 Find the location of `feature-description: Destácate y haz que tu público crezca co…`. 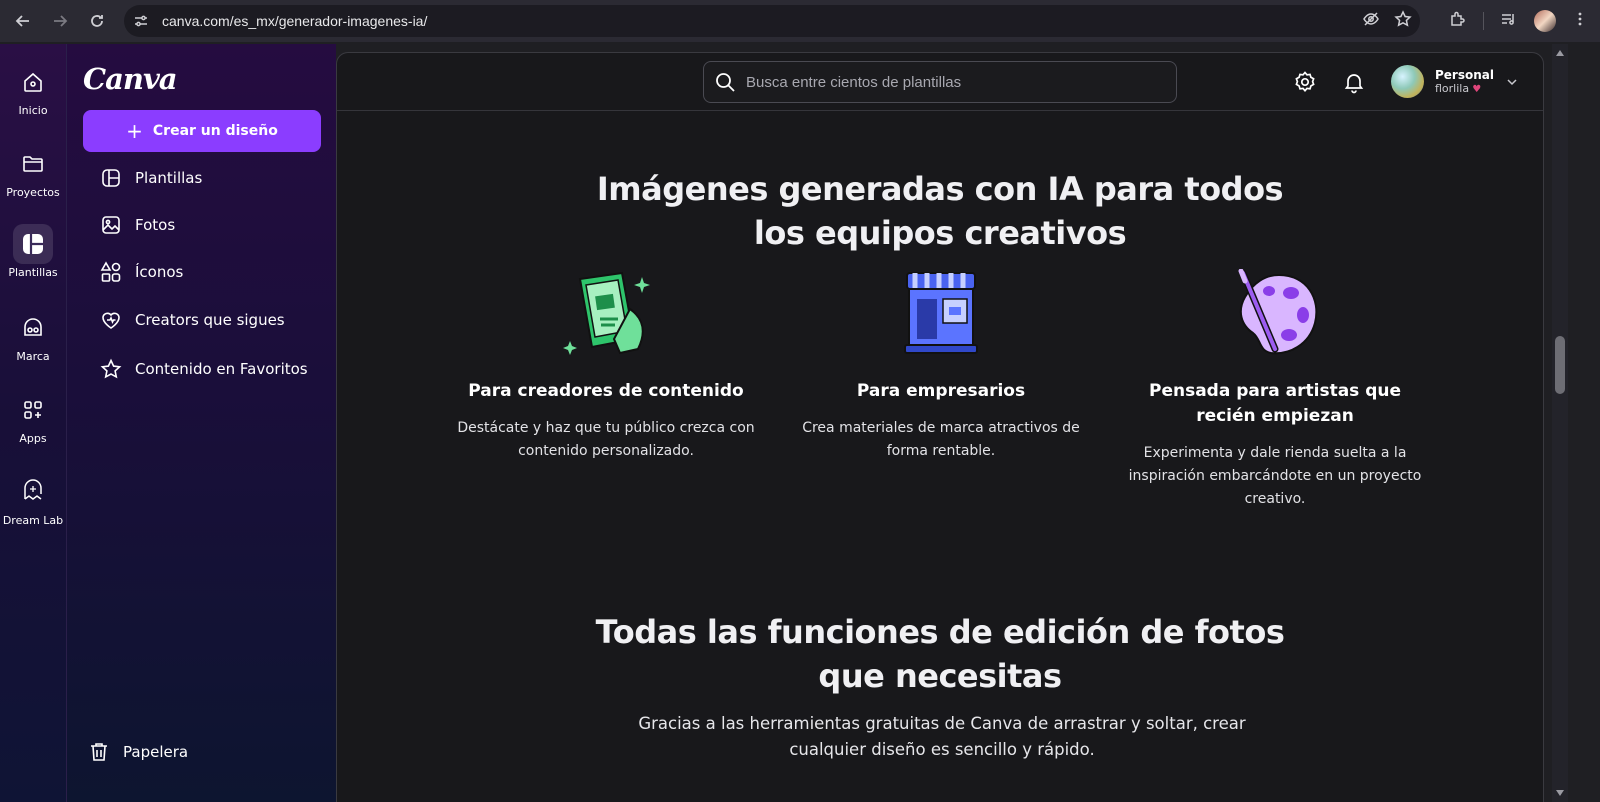

feature-description: Destácate y haz que tu público crezca co… is located at coordinates (606, 439).